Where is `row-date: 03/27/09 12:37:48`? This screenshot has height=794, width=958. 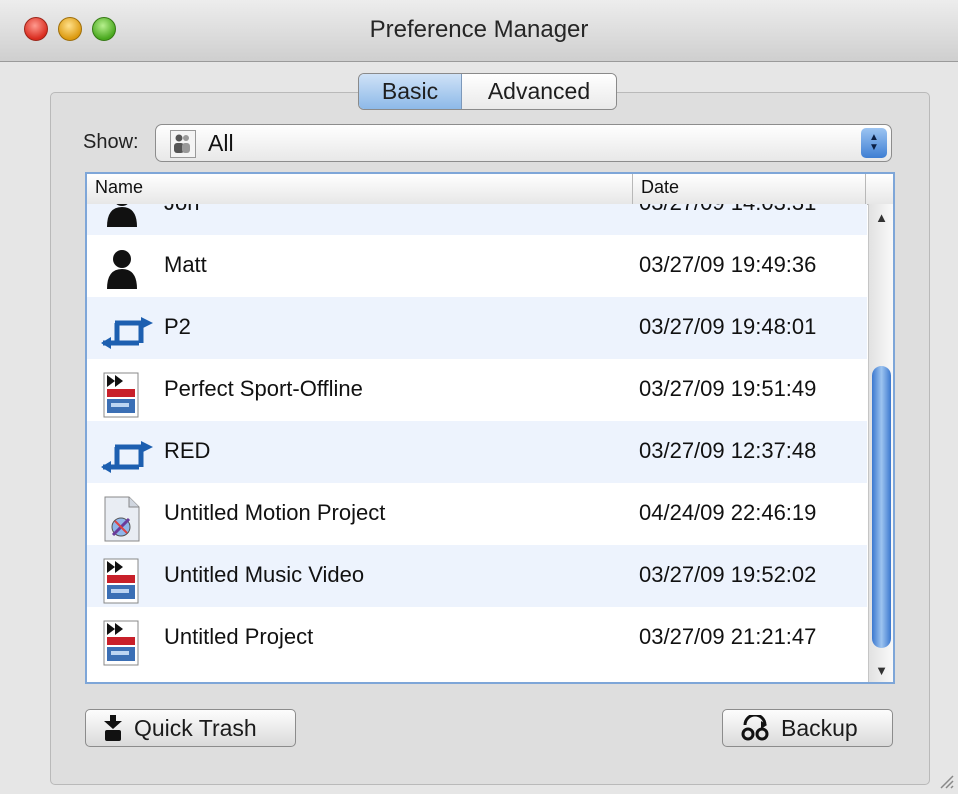
row-date: 03/27/09 12:37:48 is located at coordinates (728, 450).